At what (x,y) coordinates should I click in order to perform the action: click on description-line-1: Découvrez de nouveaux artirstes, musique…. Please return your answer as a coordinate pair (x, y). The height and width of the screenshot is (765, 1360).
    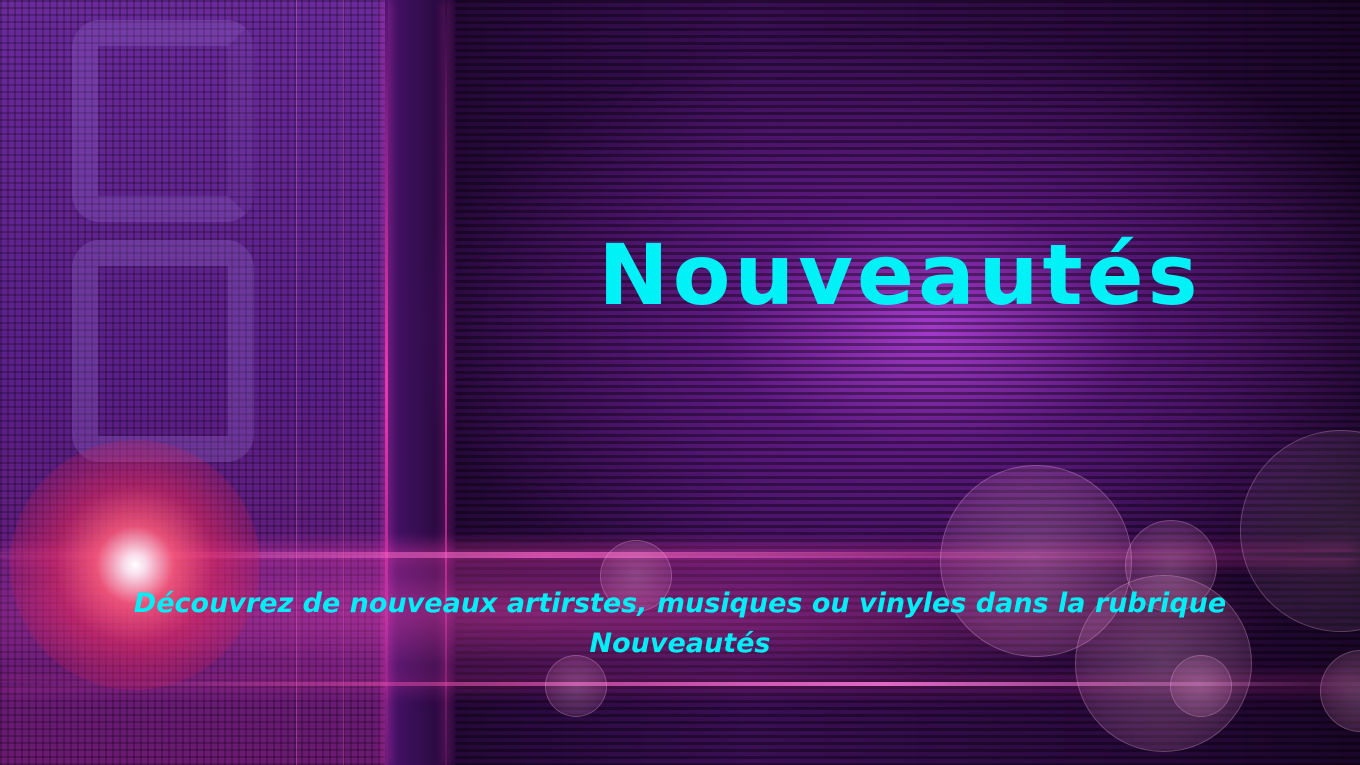
    Looking at the image, I should click on (680, 603).